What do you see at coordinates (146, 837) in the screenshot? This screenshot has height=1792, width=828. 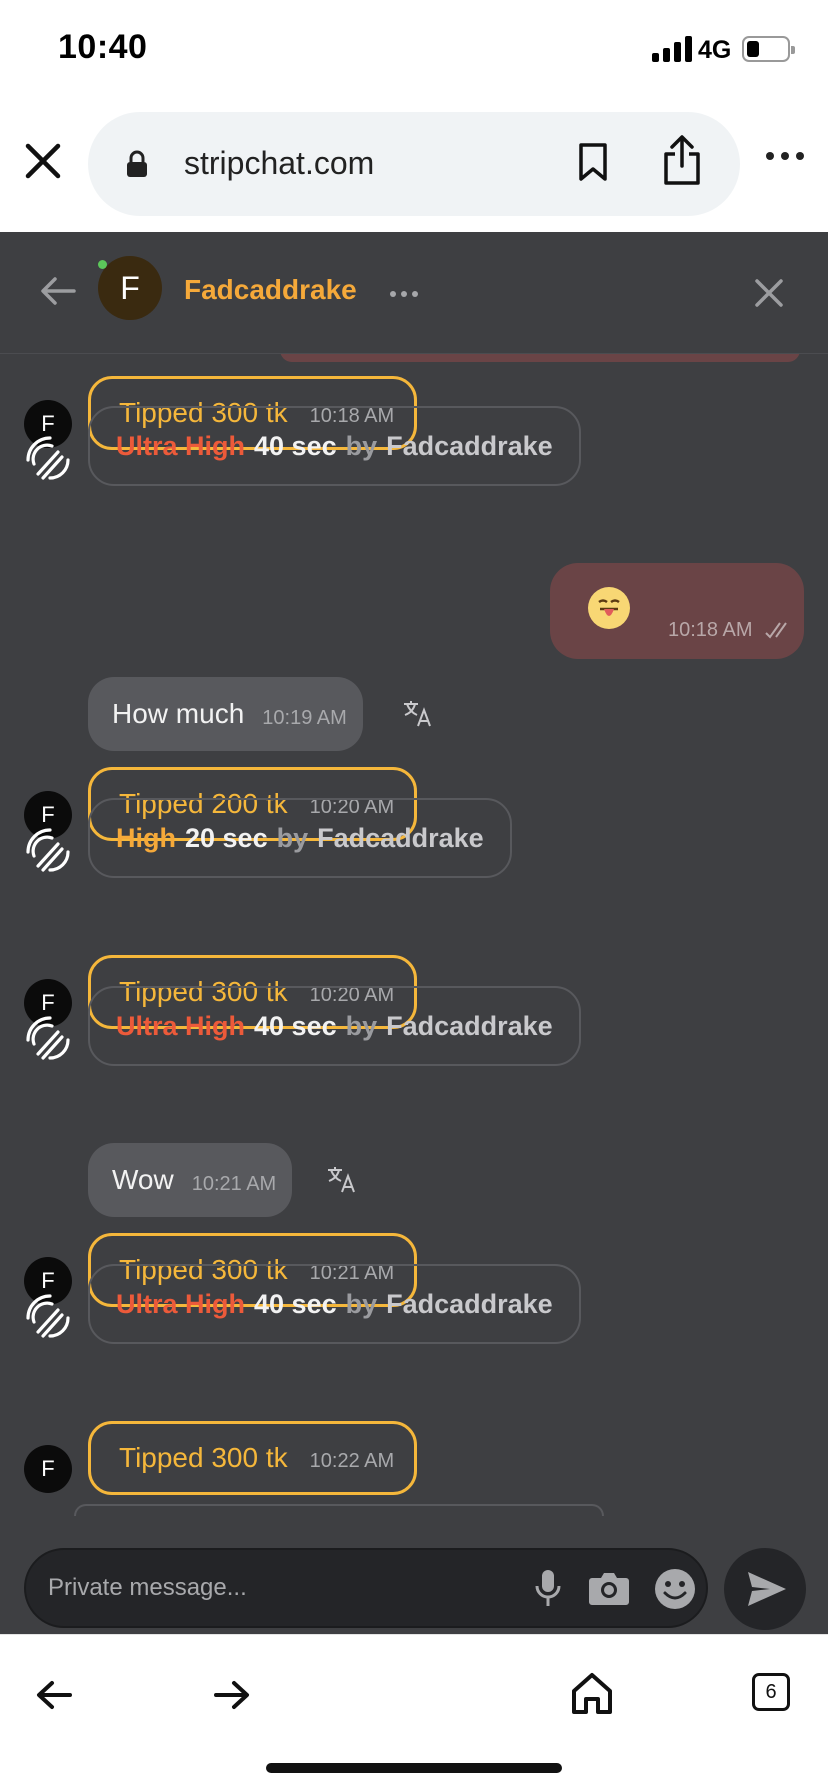 I see `vibration-level: High` at bounding box center [146, 837].